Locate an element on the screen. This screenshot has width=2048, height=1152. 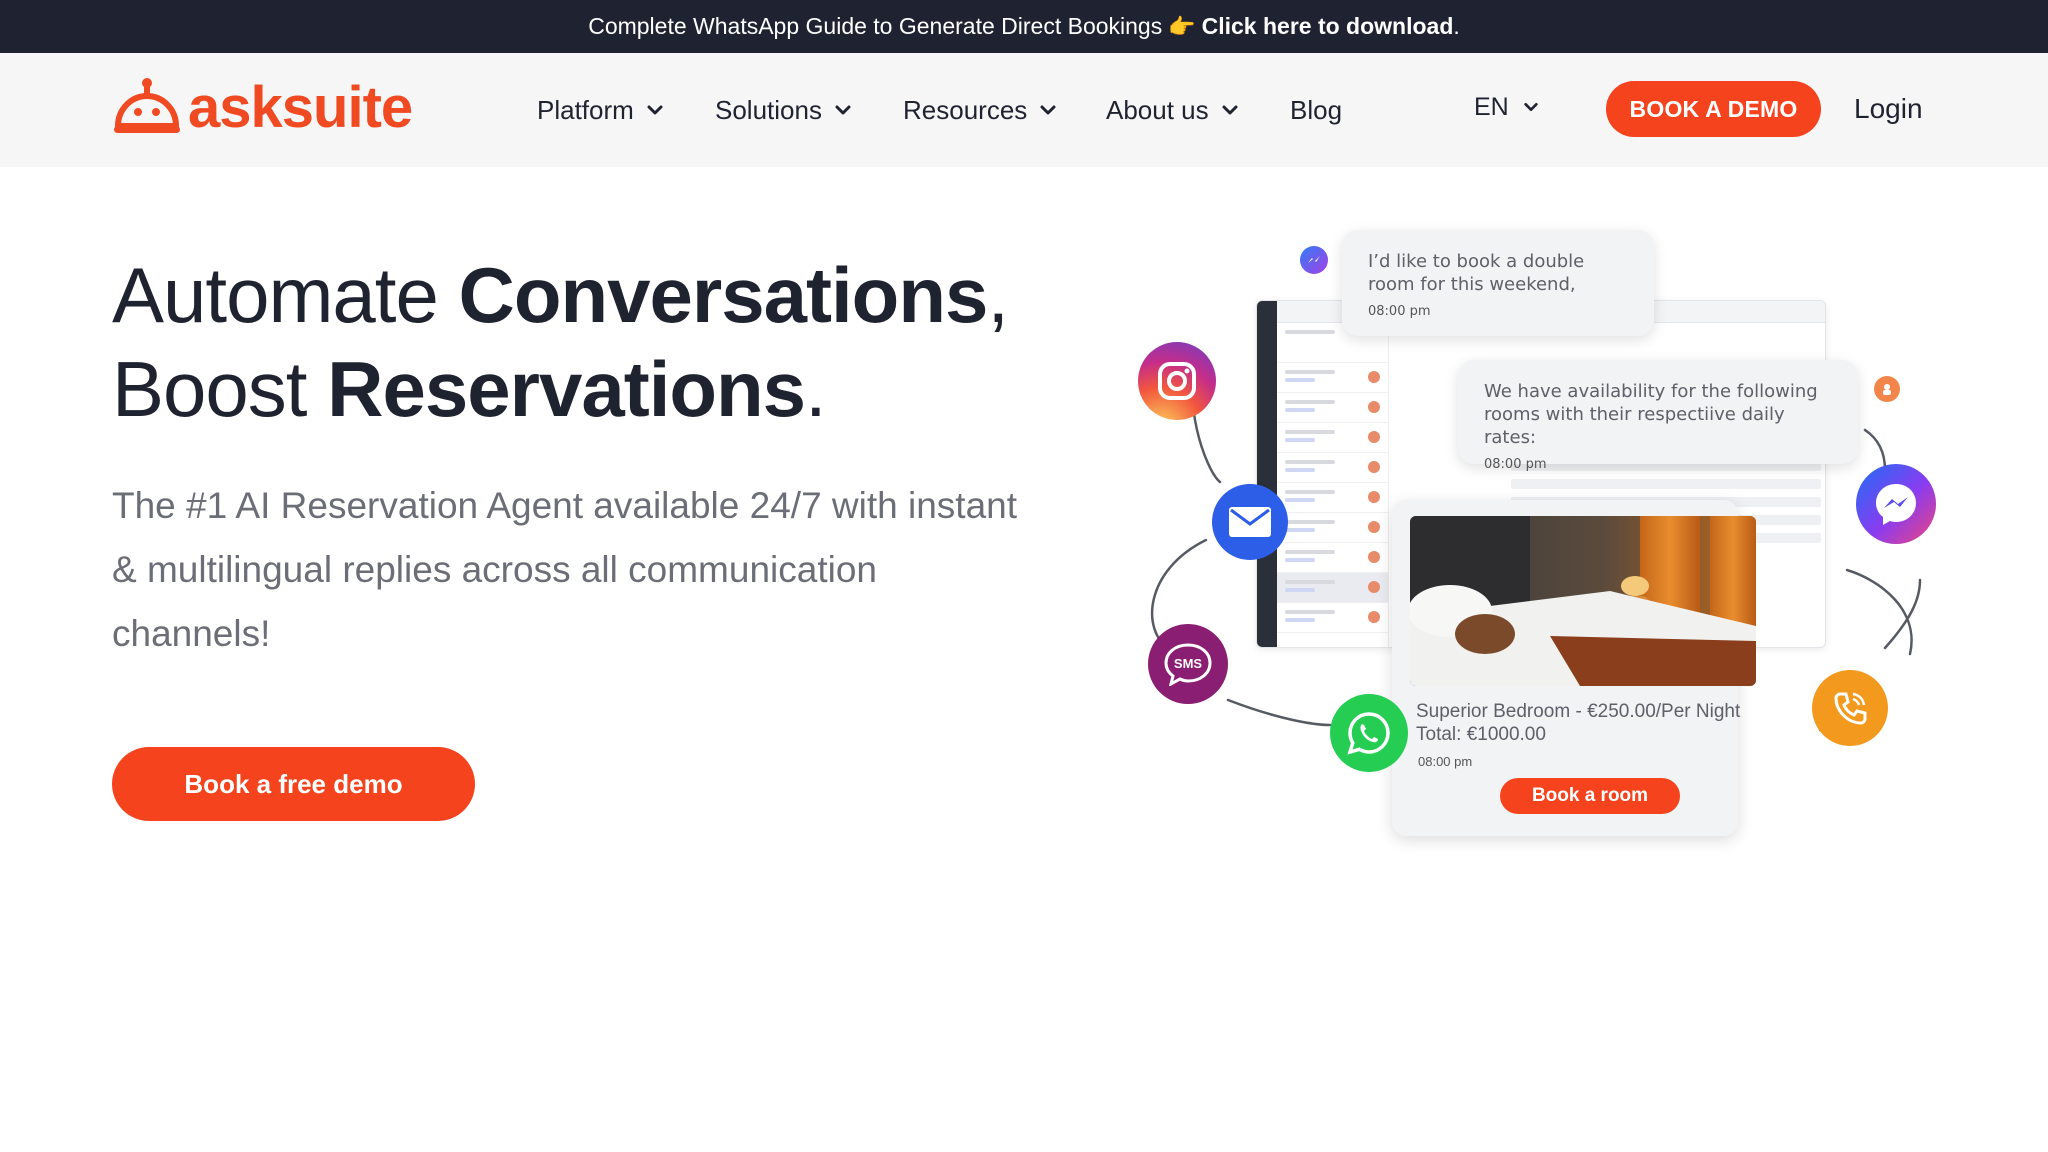
phone-icon is located at coordinates (1850, 708).